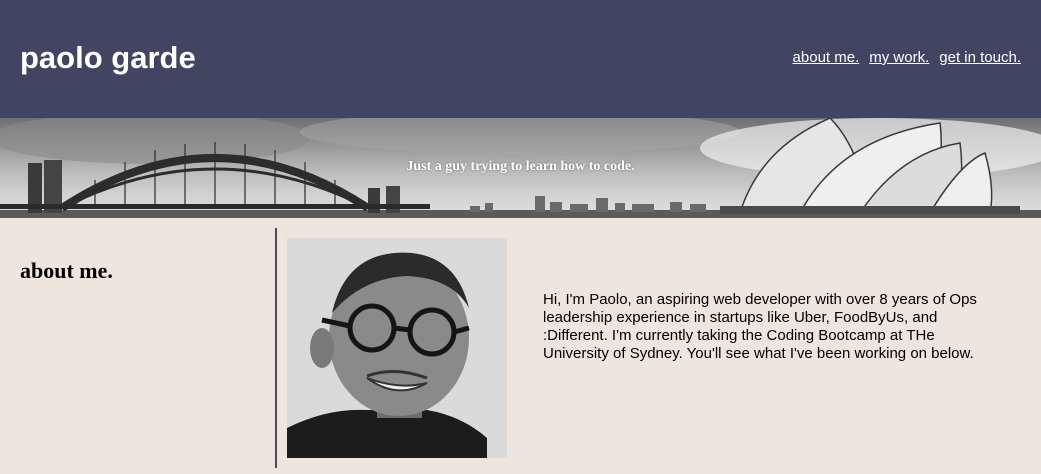  What do you see at coordinates (108, 58) in the screenshot?
I see `site-brand: paolo garde` at bounding box center [108, 58].